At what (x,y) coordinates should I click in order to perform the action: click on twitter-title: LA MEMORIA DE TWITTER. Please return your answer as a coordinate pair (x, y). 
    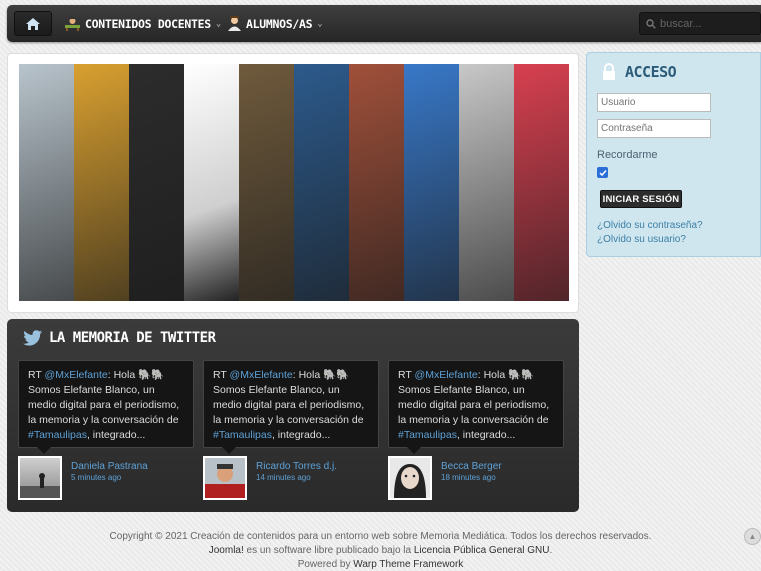
    Looking at the image, I should click on (119, 338).